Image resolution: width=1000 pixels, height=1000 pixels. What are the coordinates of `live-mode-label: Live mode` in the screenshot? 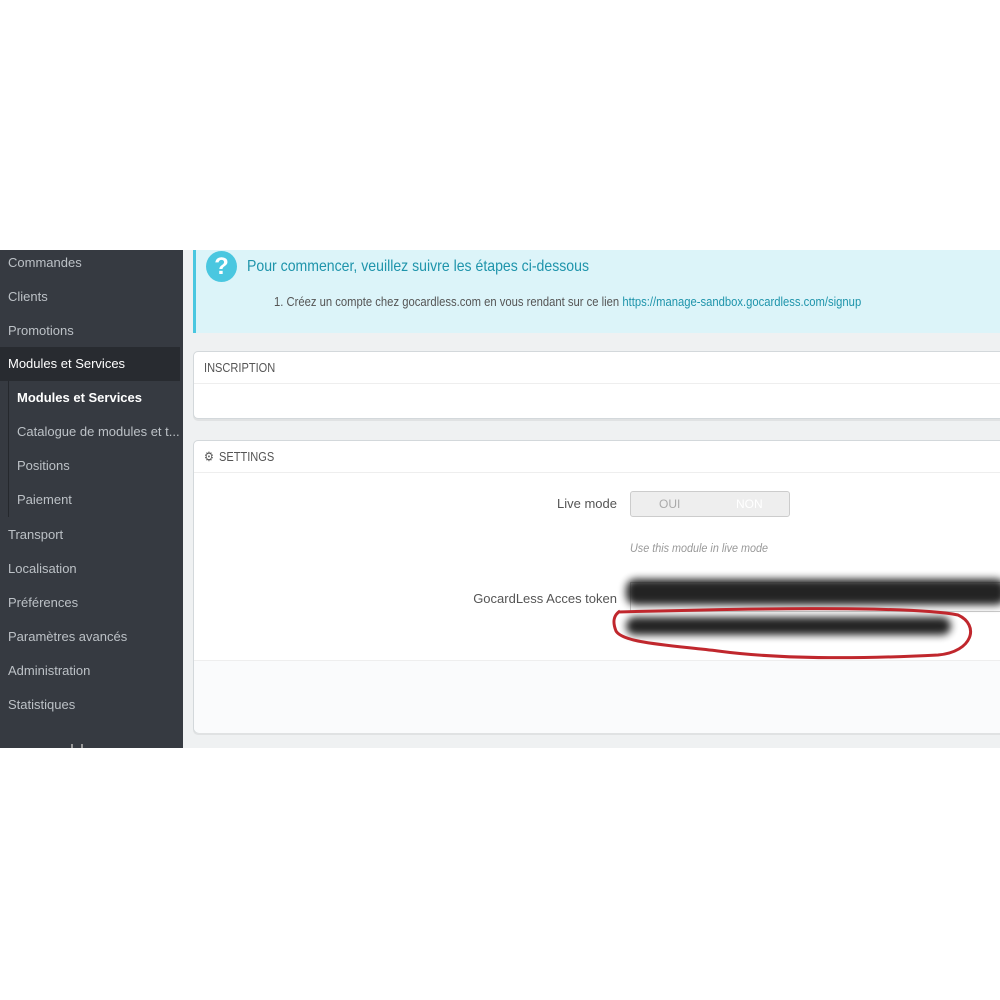 It's located at (587, 503).